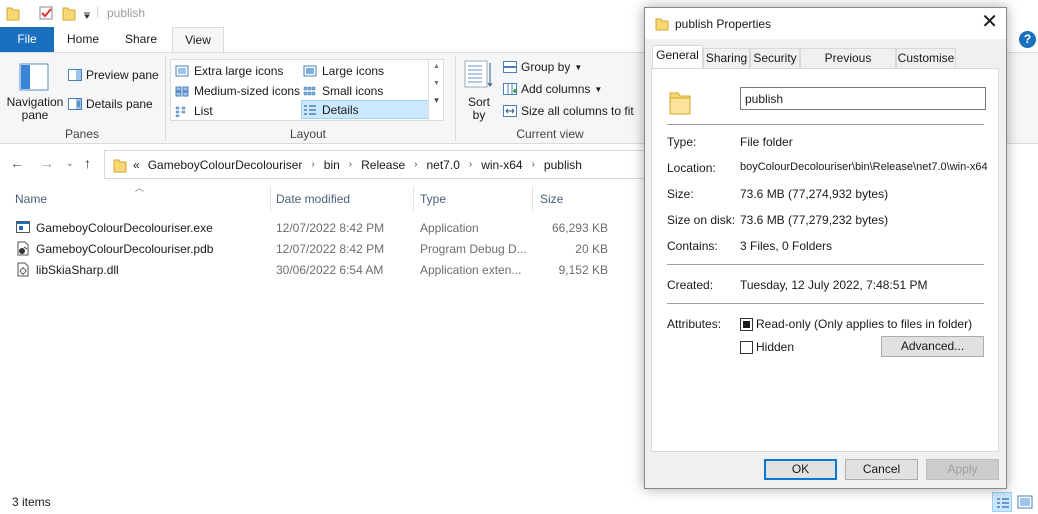  Describe the element at coordinates (343, 70) in the screenshot. I see `layout-large-icons: Large icons` at that location.